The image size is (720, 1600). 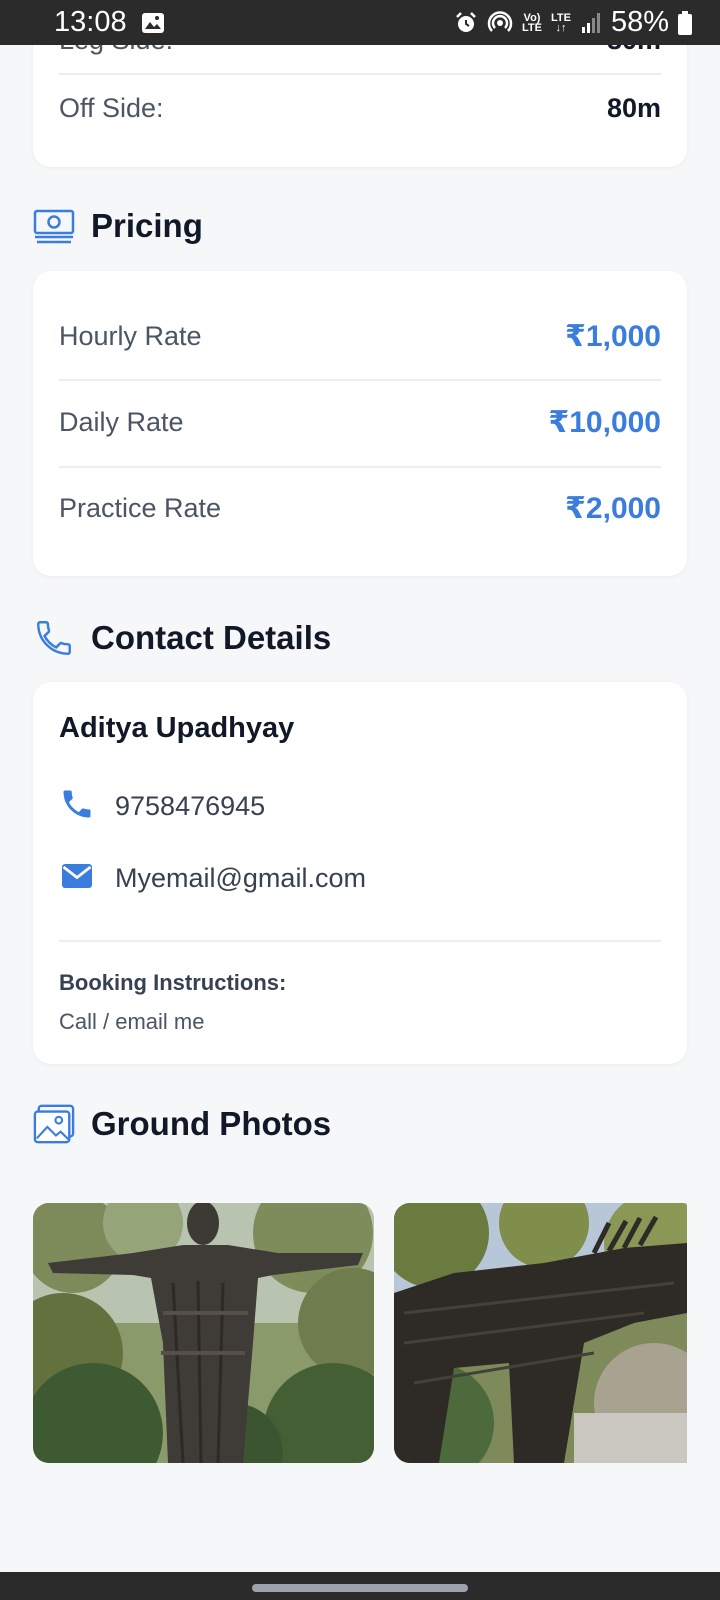 What do you see at coordinates (540, 1333) in the screenshot?
I see `ground-photo-sculpture` at bounding box center [540, 1333].